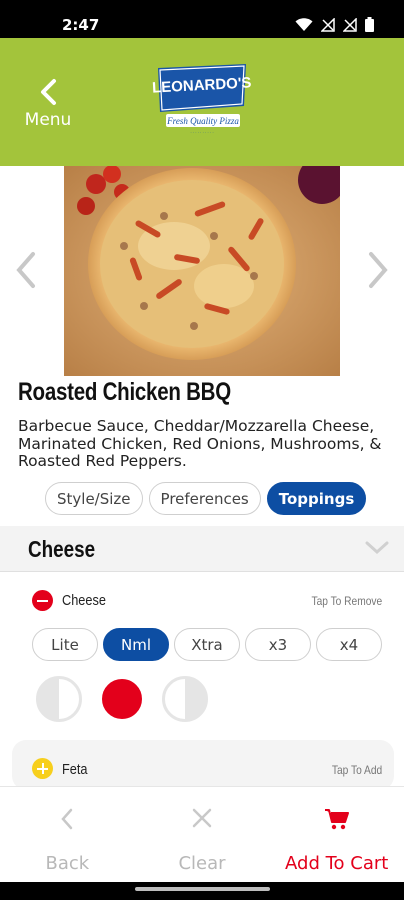 The width and height of the screenshot is (404, 900). What do you see at coordinates (203, 765) in the screenshot?
I see `topping-row-feta: Feta Tap To Add` at bounding box center [203, 765].